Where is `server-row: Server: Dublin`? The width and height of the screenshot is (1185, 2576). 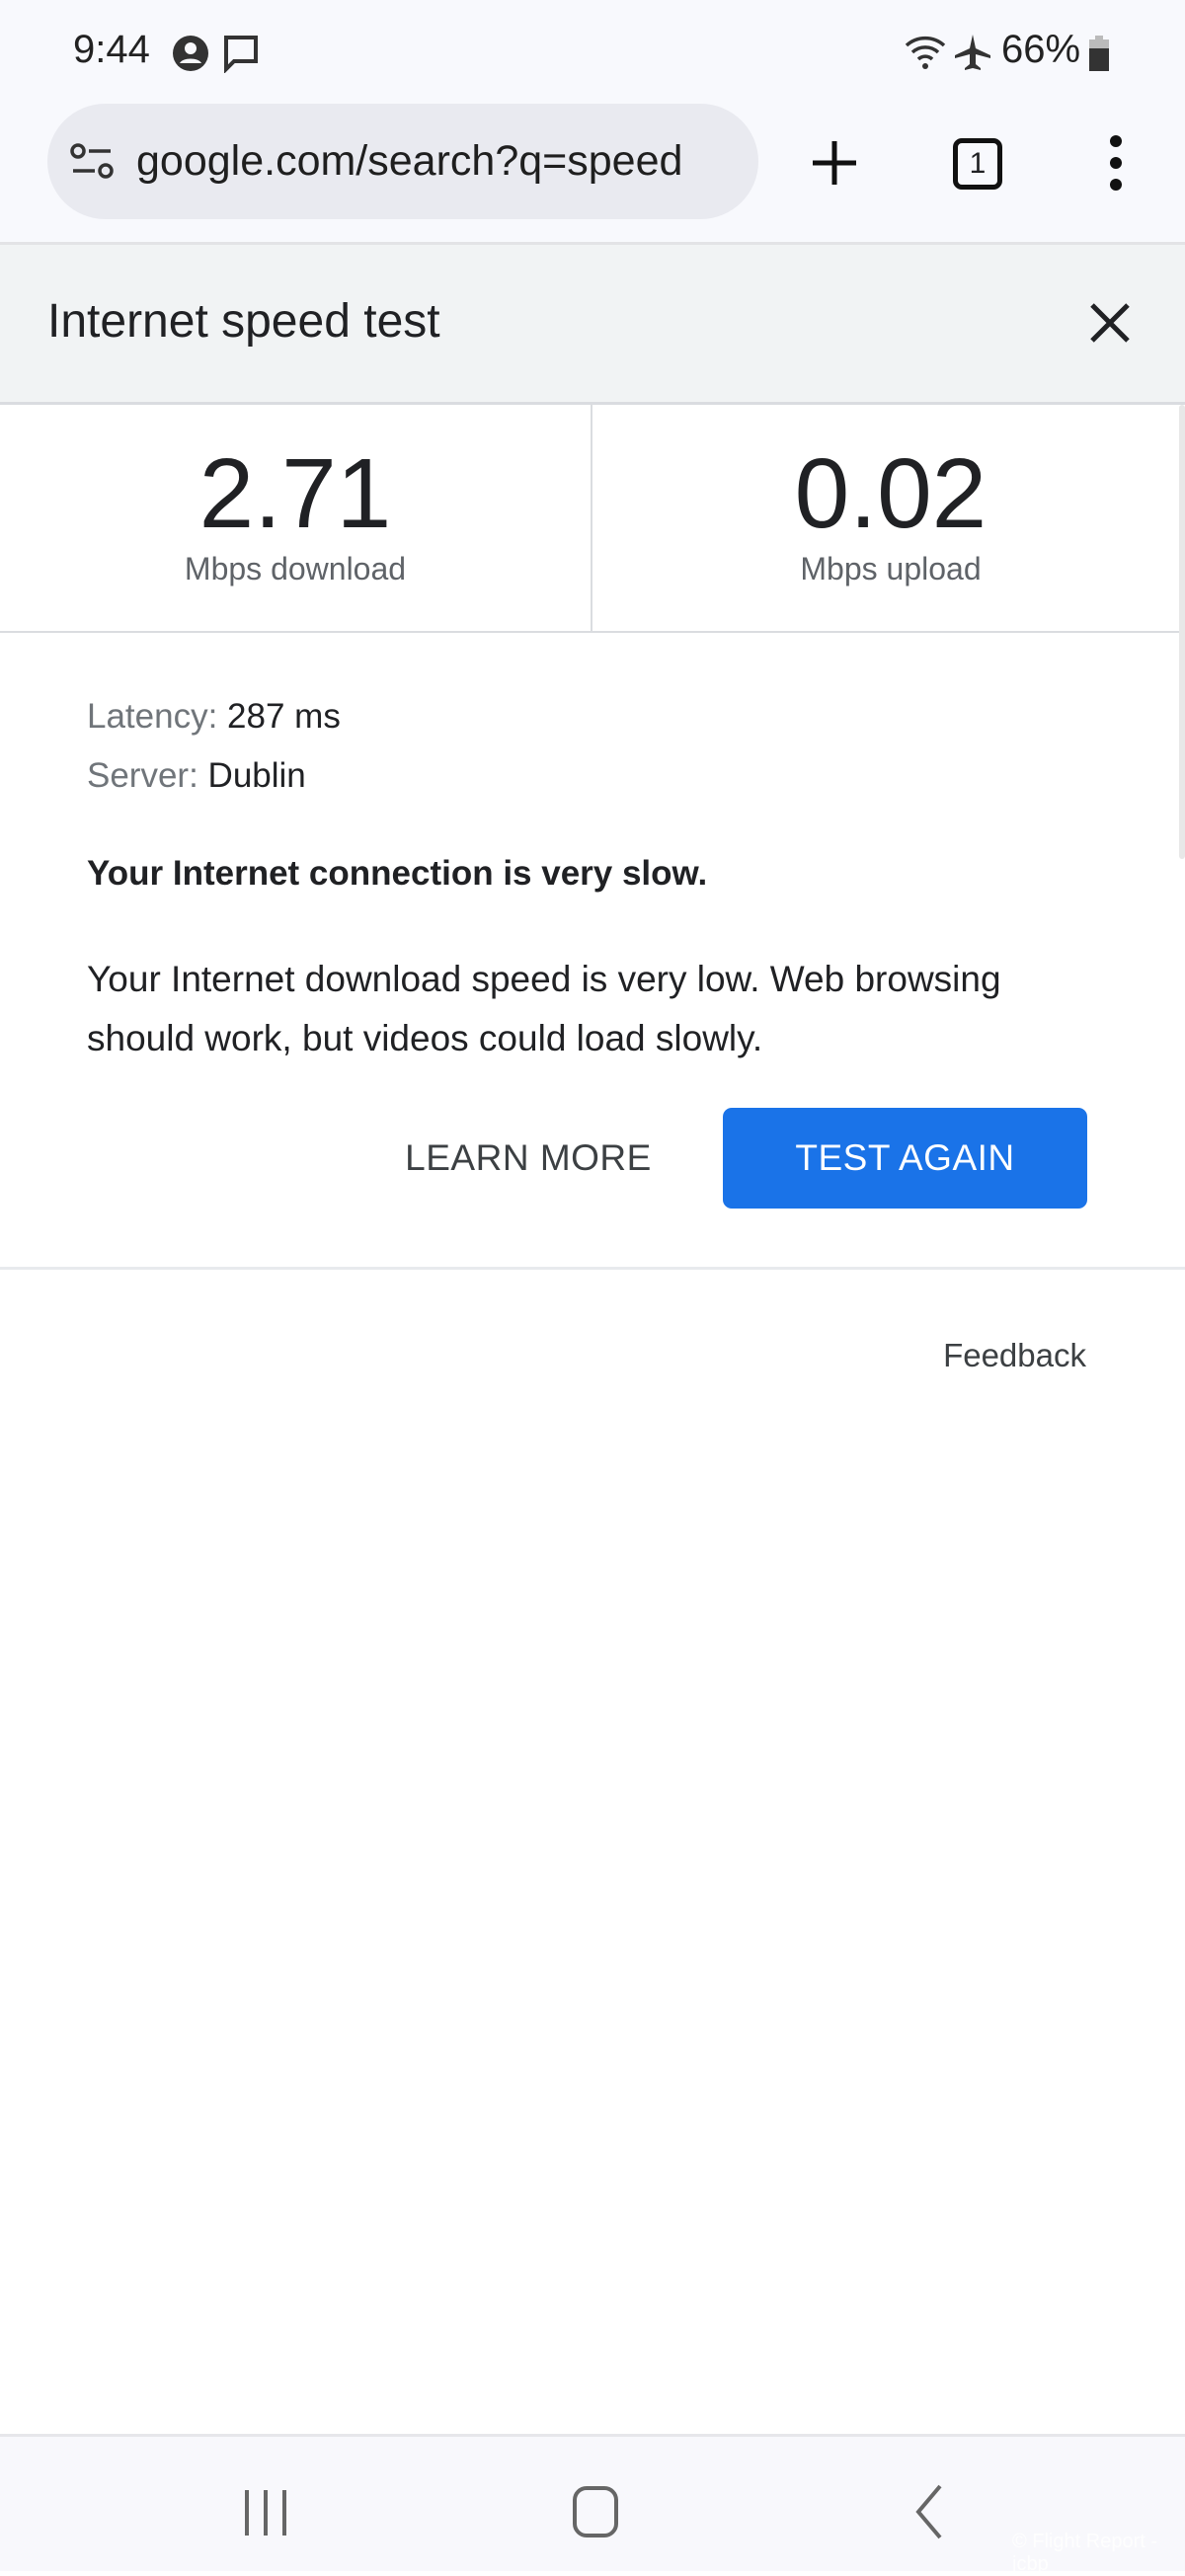 server-row: Server: Dublin is located at coordinates (197, 776).